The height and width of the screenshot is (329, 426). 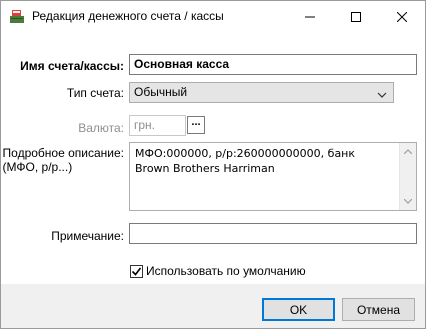 I want to click on description-label-line1: Подробное описание:, so click(x=63, y=153).